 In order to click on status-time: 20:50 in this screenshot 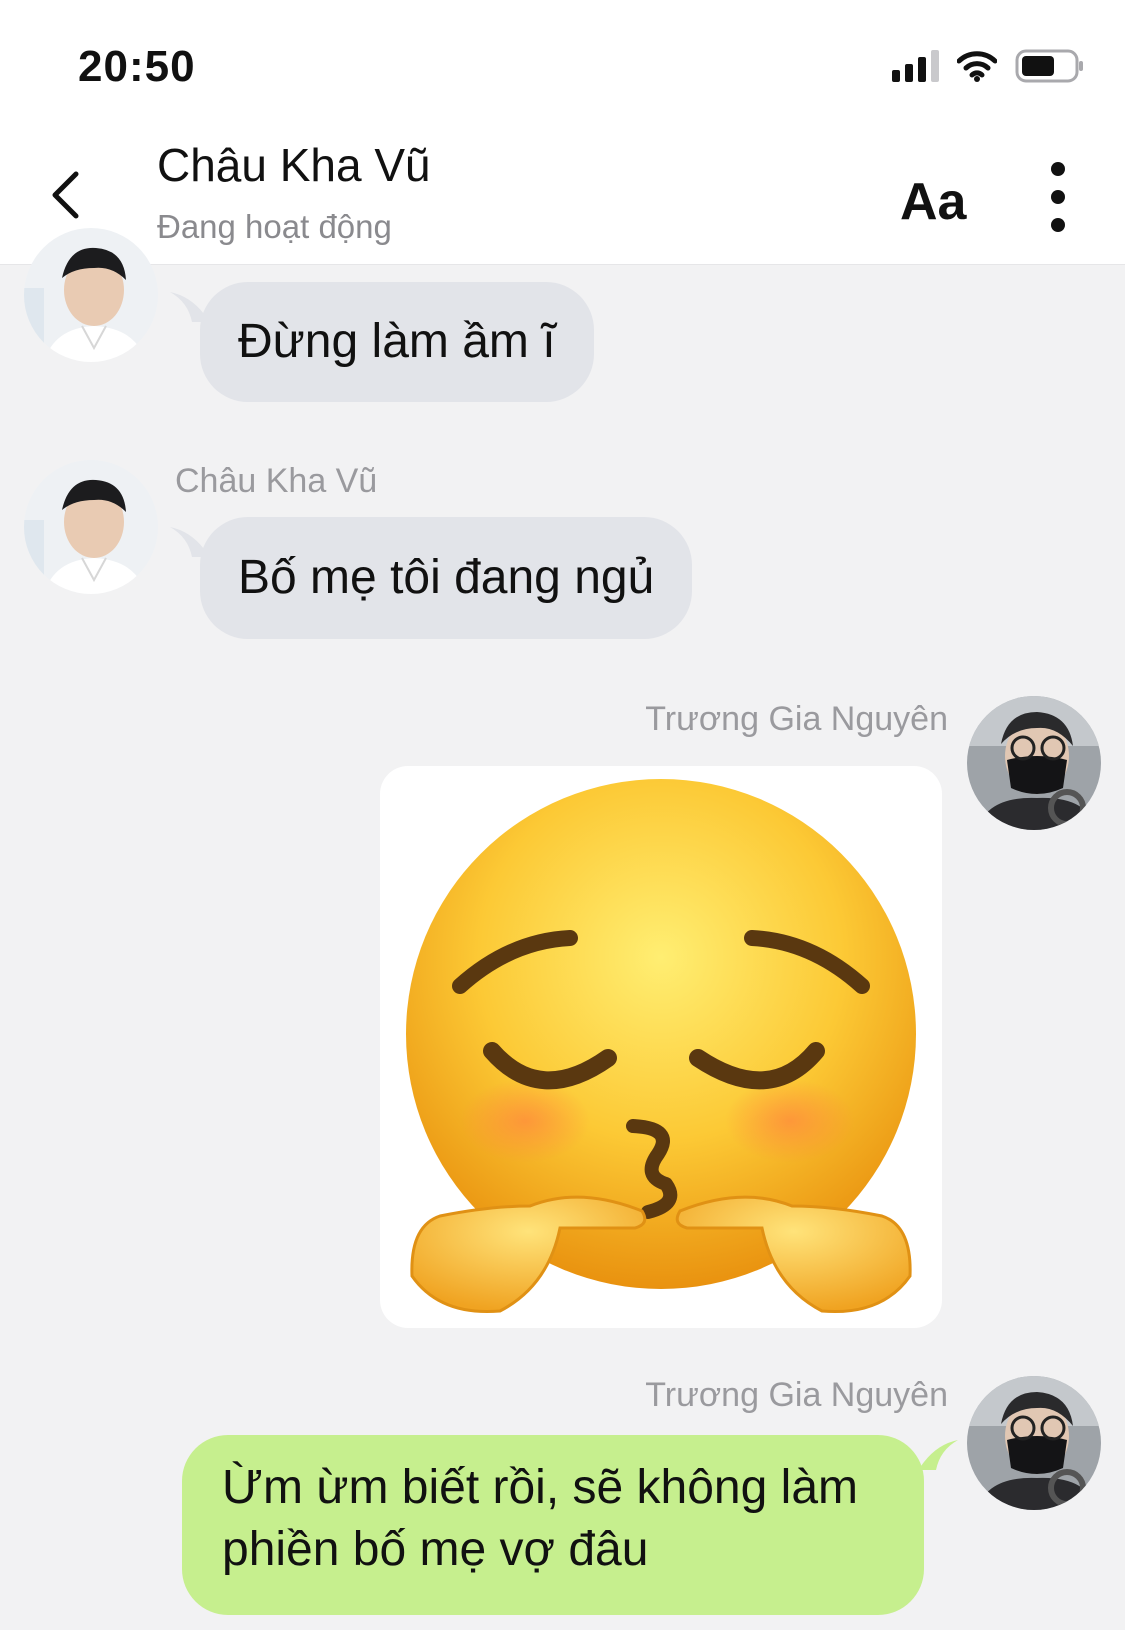, I will do `click(137, 66)`.